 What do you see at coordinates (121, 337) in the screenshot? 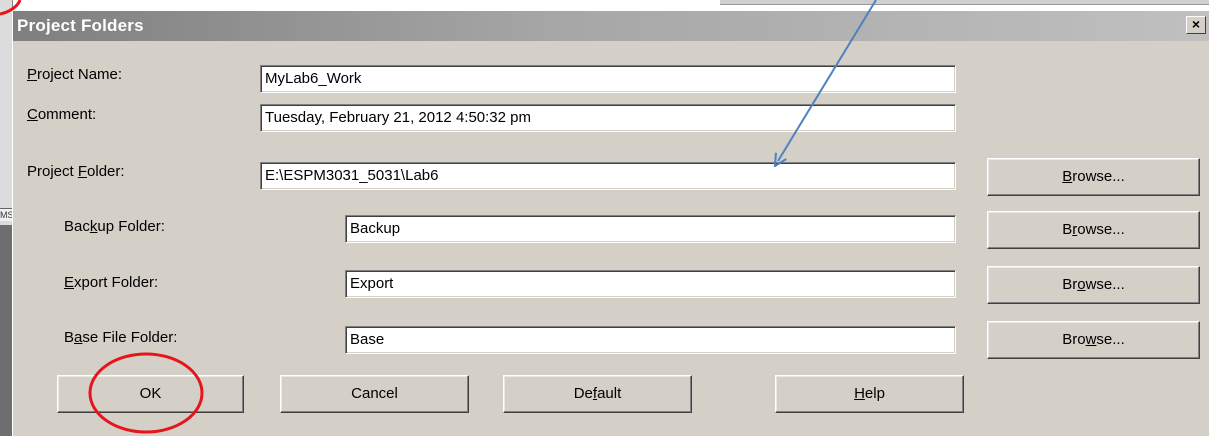
I see `base-file-folder-label: Base File Folder:` at bounding box center [121, 337].